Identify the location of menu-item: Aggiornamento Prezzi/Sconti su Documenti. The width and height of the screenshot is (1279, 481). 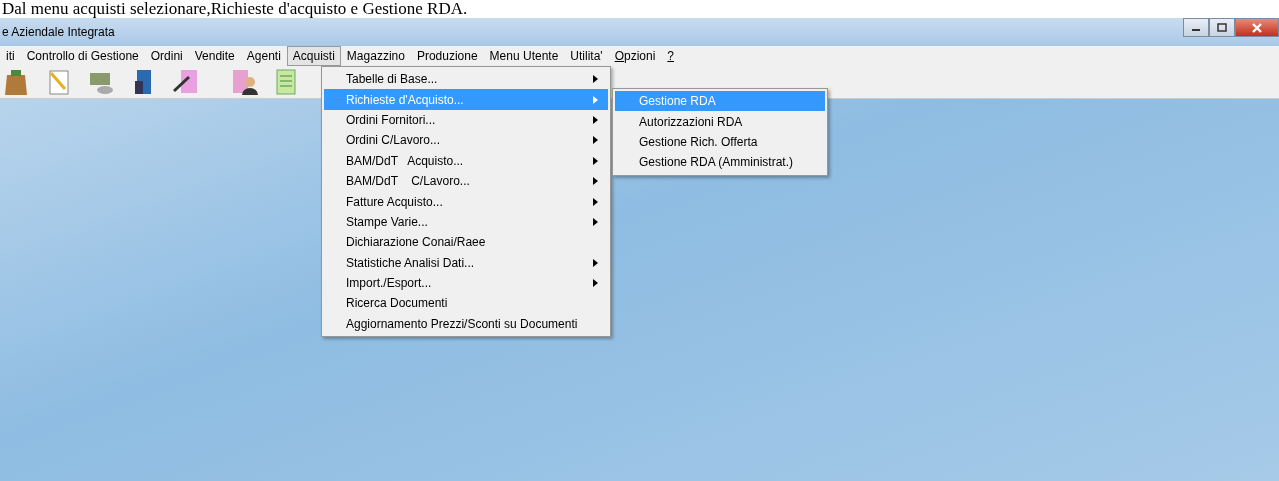
(466, 324).